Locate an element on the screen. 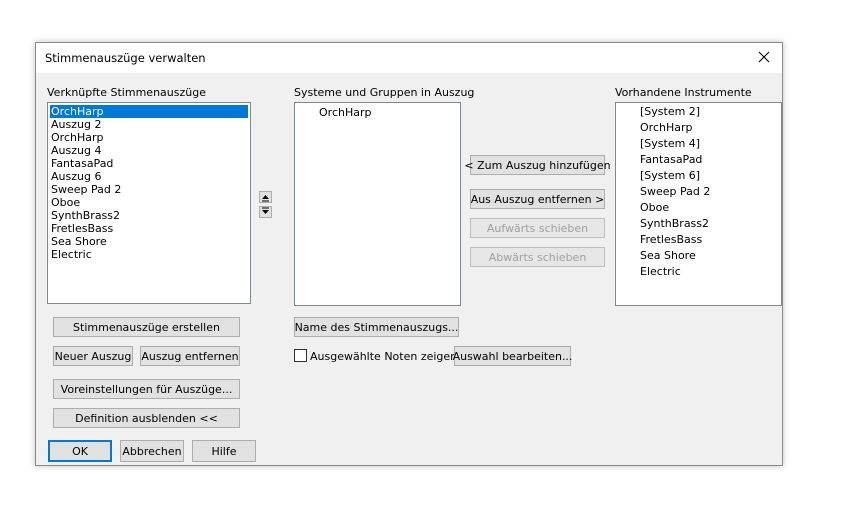  help-button: Hilfe is located at coordinates (224, 451).